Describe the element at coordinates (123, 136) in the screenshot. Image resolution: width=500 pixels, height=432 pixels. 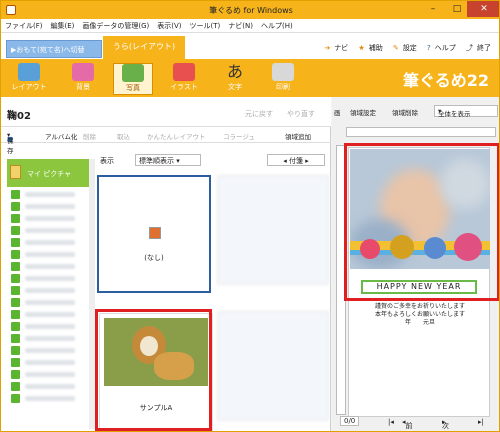
I see `import-button: 取込` at that location.